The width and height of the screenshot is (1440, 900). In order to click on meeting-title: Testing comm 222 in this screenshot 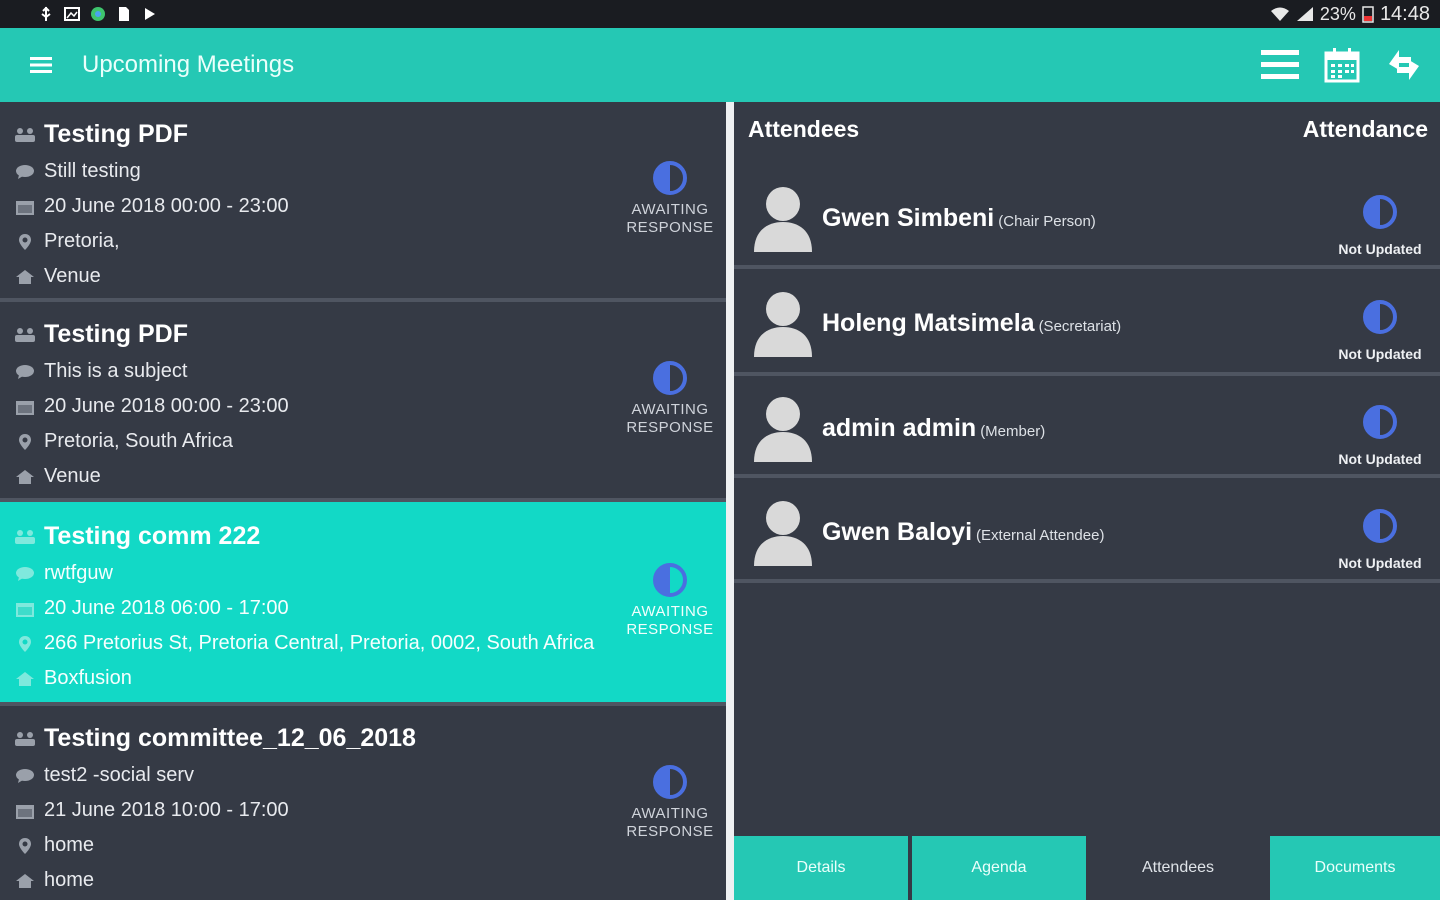, I will do `click(152, 536)`.